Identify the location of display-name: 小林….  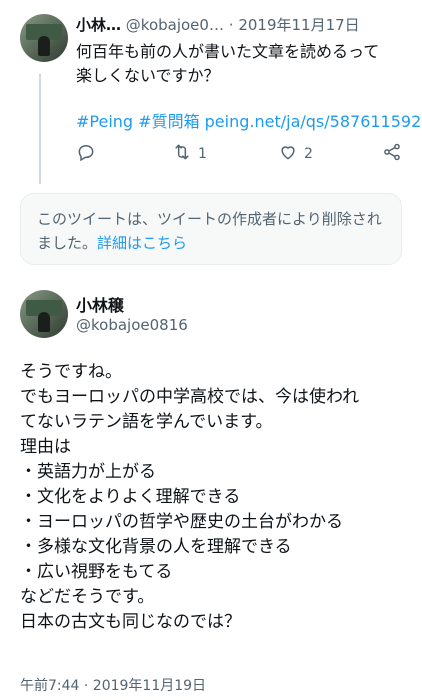
(98, 25).